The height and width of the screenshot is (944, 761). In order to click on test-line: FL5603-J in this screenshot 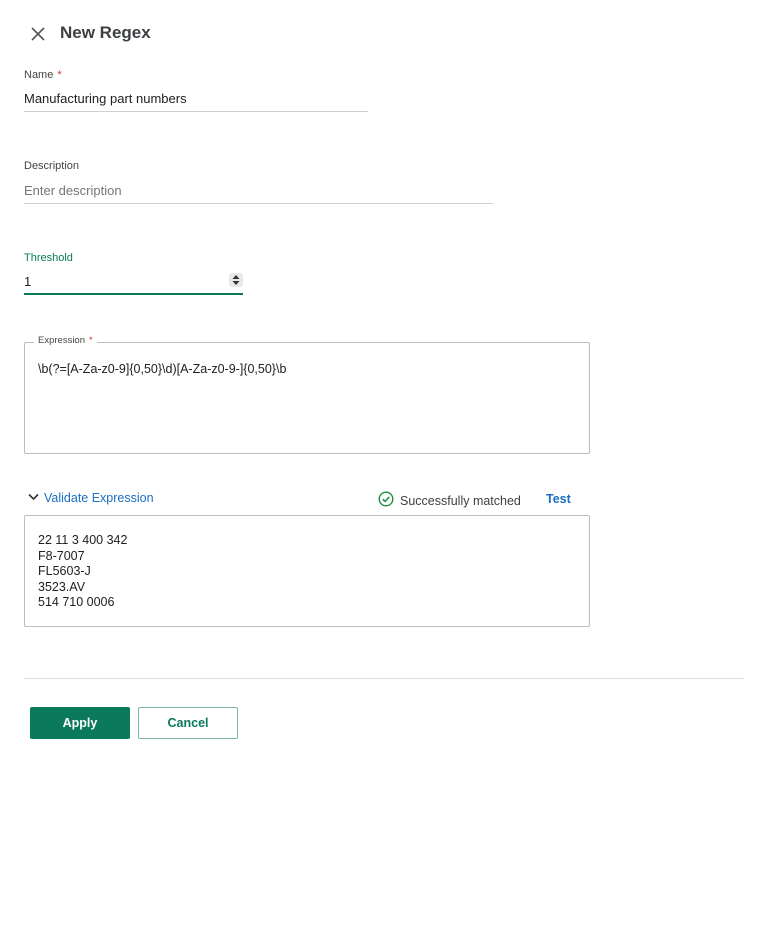, I will do `click(64, 571)`.